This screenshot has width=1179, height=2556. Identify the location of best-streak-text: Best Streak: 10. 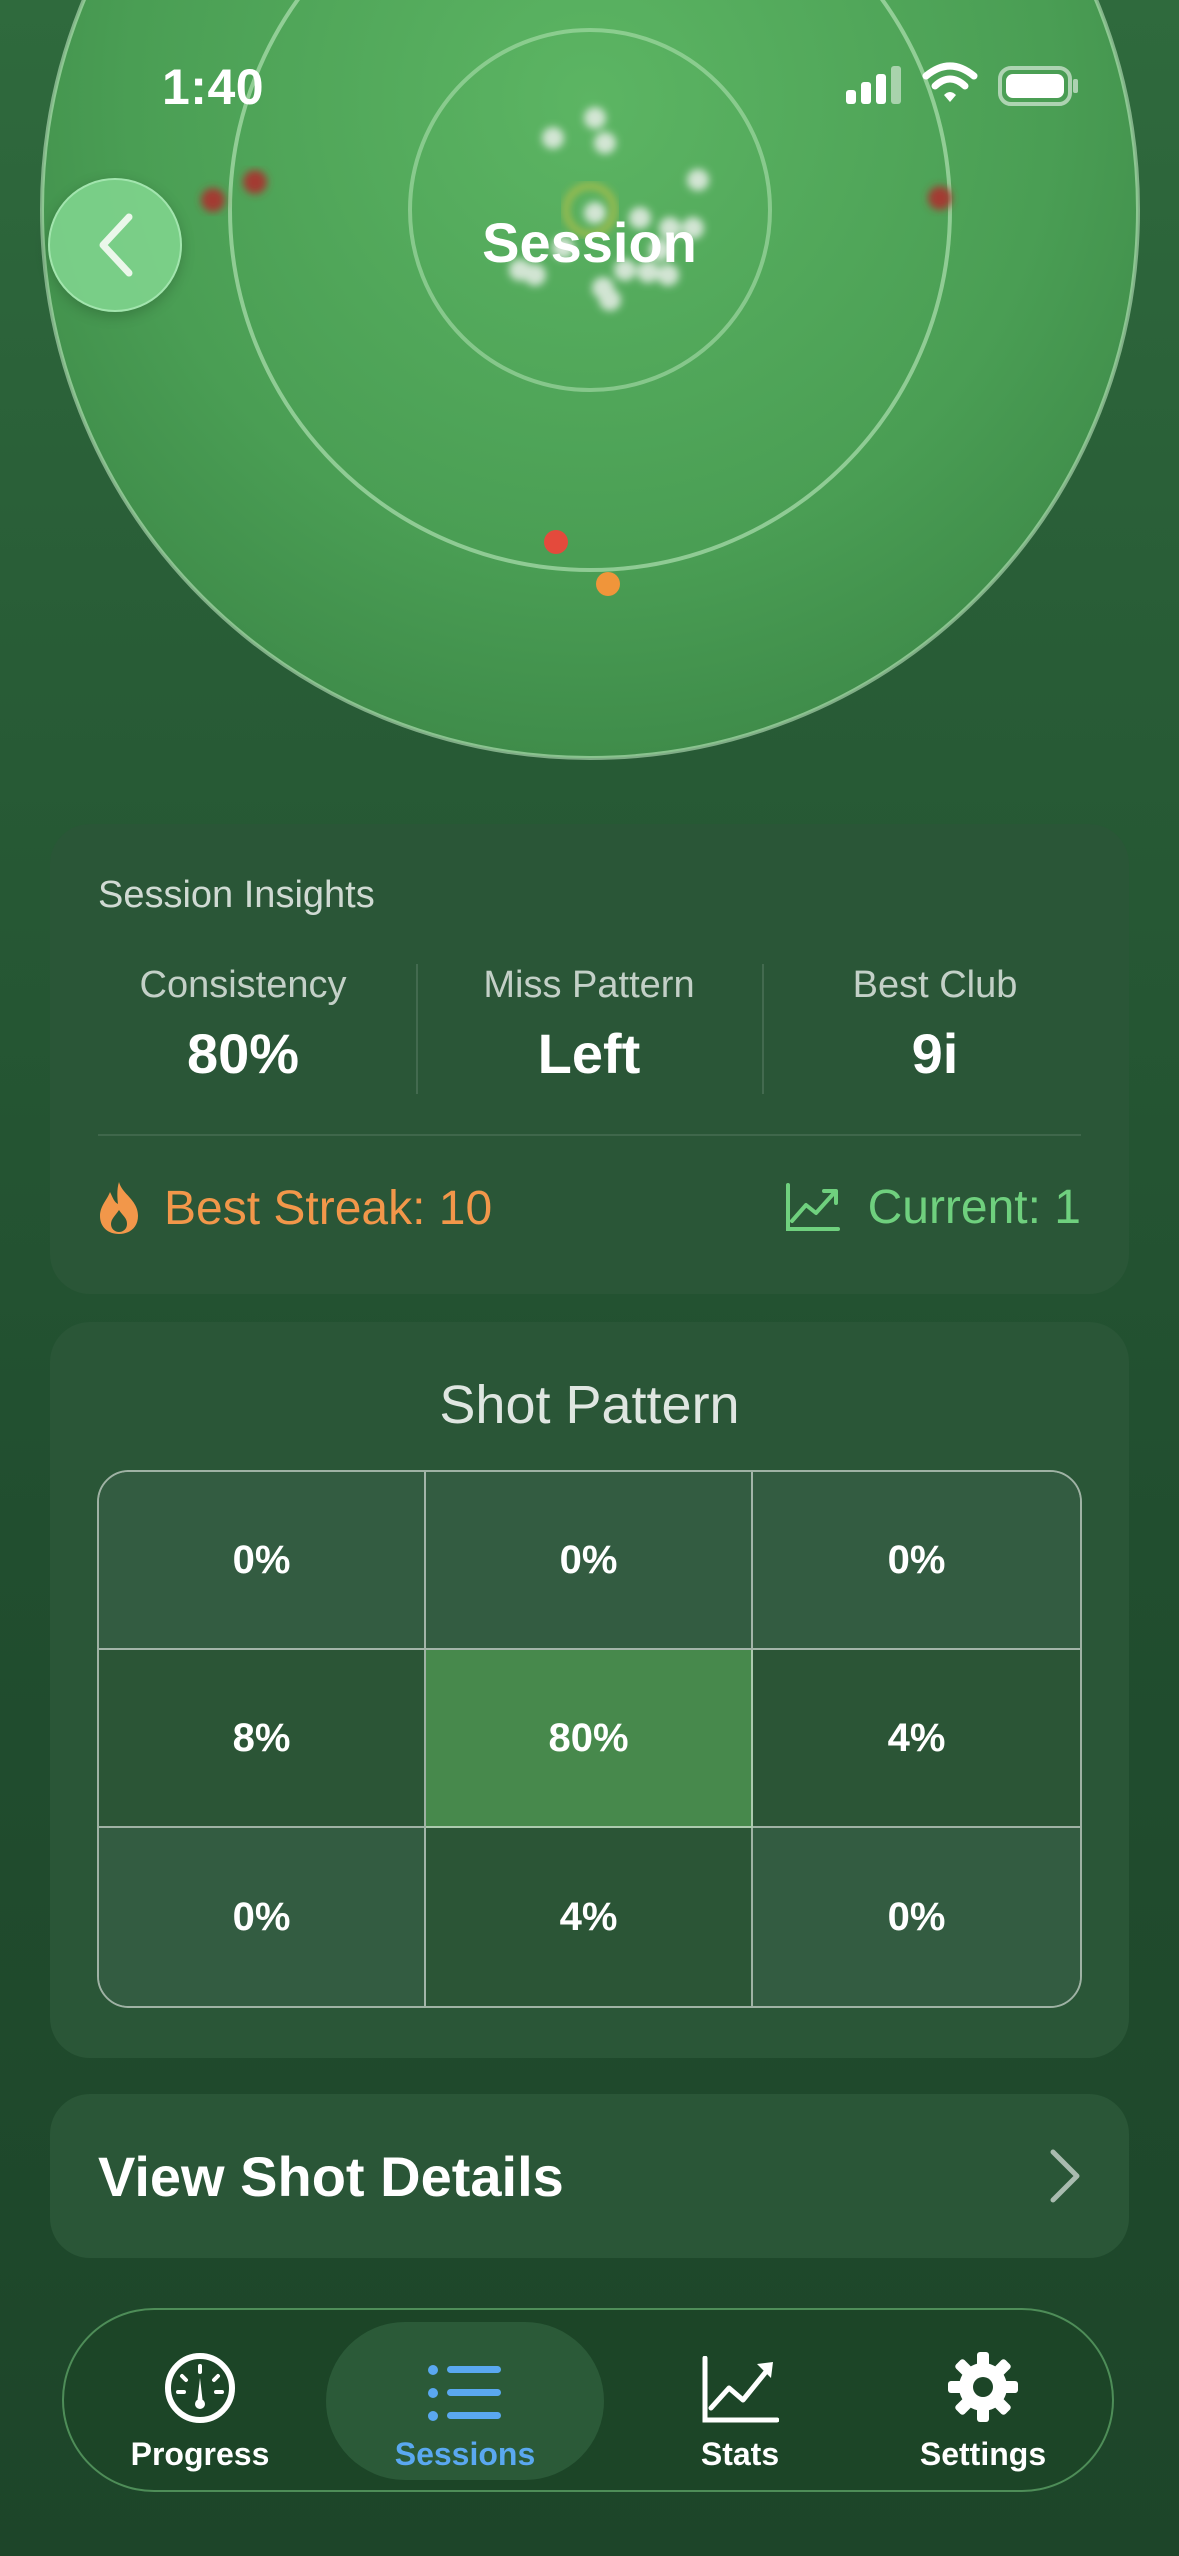
(328, 1208).